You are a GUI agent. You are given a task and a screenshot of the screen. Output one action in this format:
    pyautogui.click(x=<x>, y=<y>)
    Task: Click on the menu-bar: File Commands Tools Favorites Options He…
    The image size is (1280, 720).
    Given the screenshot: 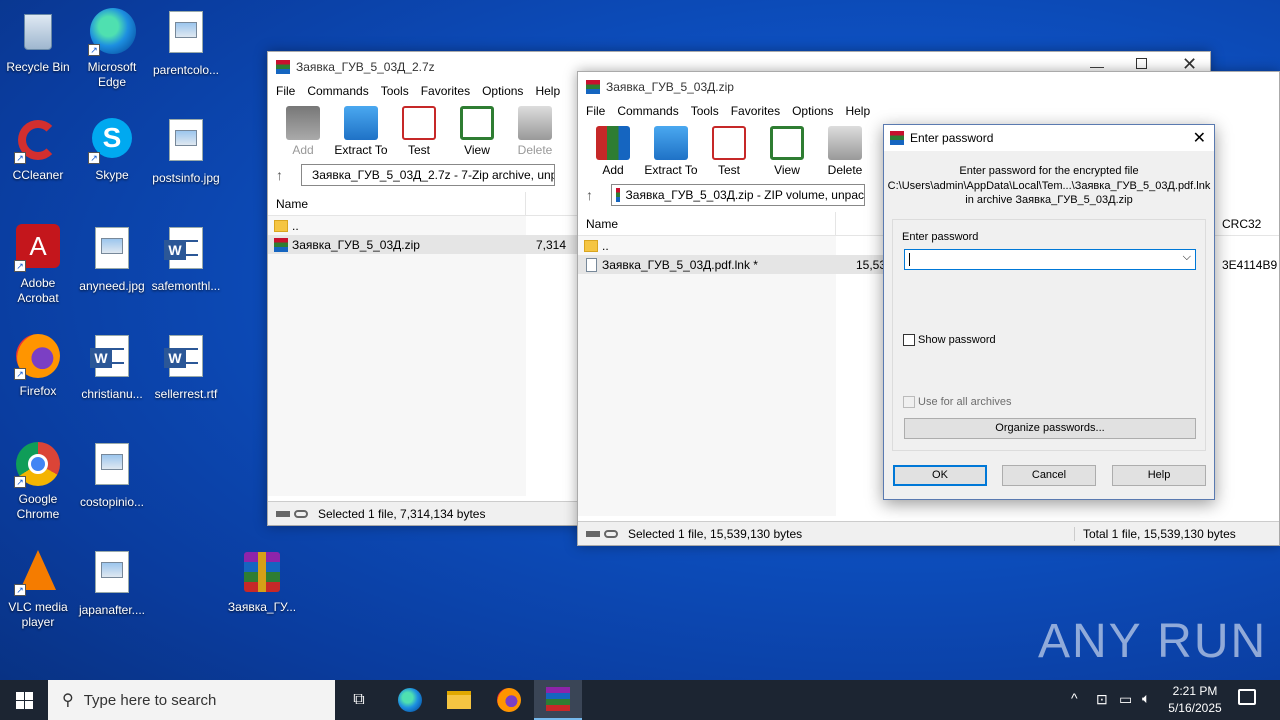 What is the action you would take?
    pyautogui.click(x=928, y=112)
    